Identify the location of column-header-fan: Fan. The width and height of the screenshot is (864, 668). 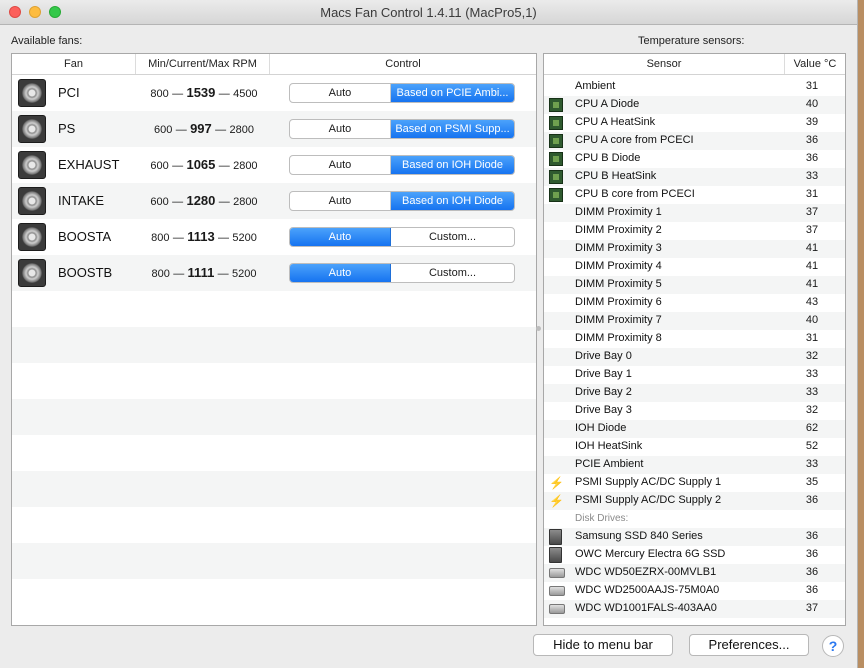
(74, 64).